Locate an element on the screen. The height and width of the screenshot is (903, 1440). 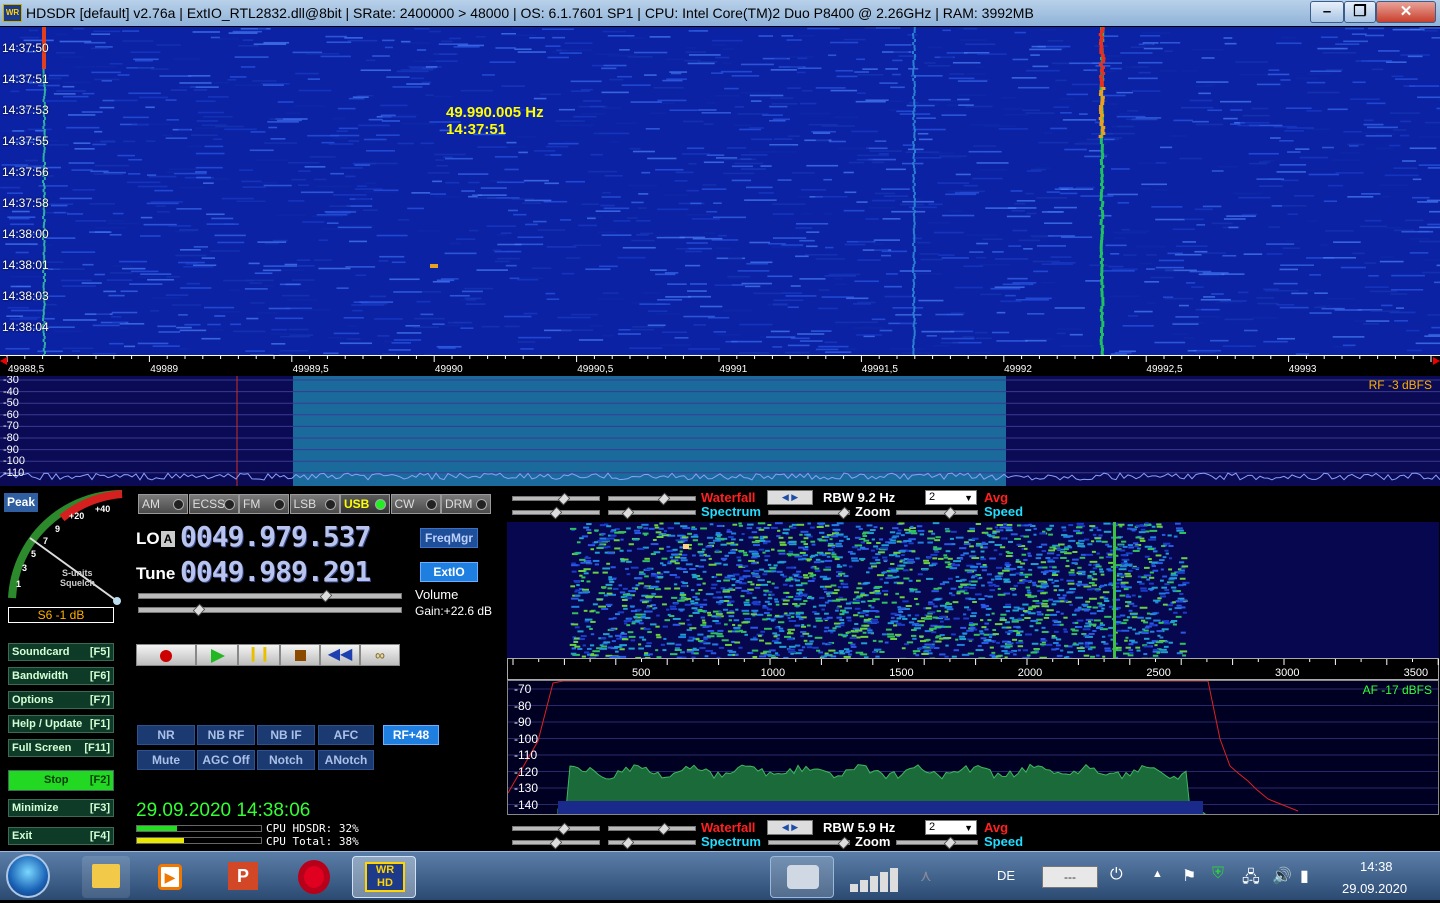
lo-frequency: 0049.979.537 is located at coordinates (275, 536).